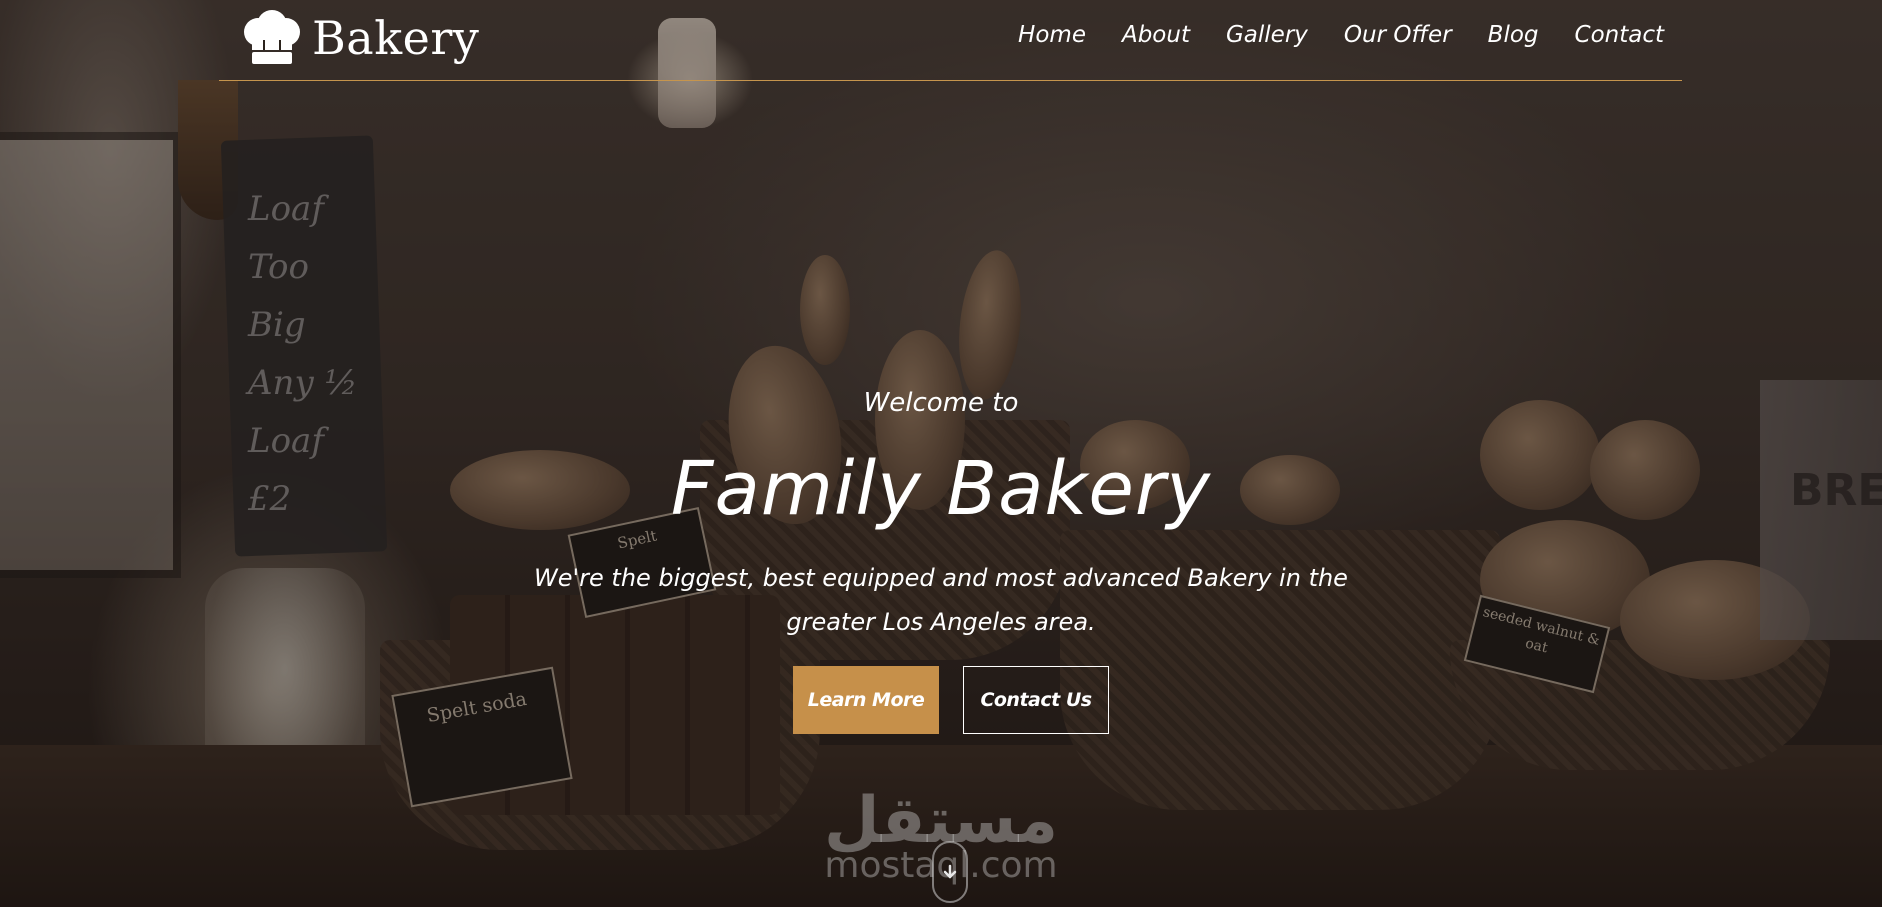  Describe the element at coordinates (866, 700) in the screenshot. I see `learn-more-button: Learn More` at that location.